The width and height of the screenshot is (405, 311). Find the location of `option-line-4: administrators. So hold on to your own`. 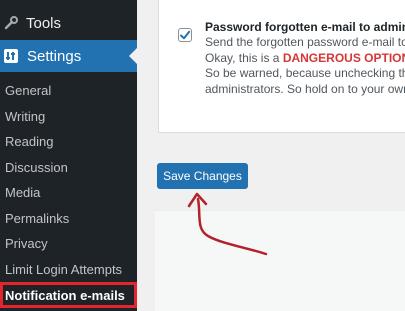

option-line-4: administrators. So hold on to your own is located at coordinates (305, 88).